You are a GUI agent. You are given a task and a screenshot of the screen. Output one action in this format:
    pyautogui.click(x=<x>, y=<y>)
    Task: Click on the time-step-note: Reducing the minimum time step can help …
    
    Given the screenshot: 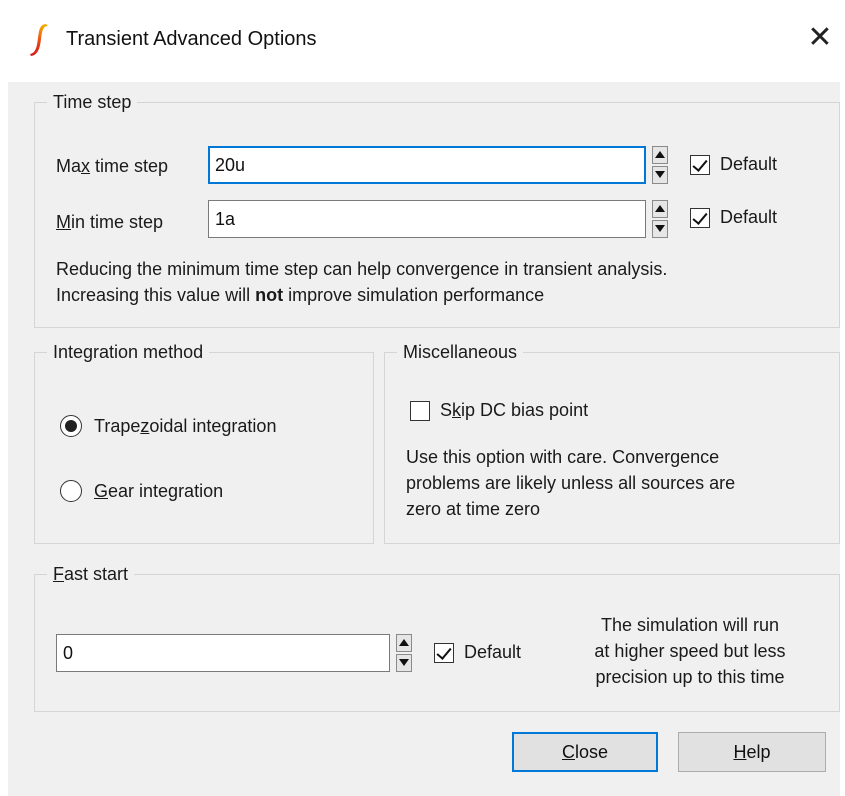 What is the action you would take?
    pyautogui.click(x=446, y=282)
    